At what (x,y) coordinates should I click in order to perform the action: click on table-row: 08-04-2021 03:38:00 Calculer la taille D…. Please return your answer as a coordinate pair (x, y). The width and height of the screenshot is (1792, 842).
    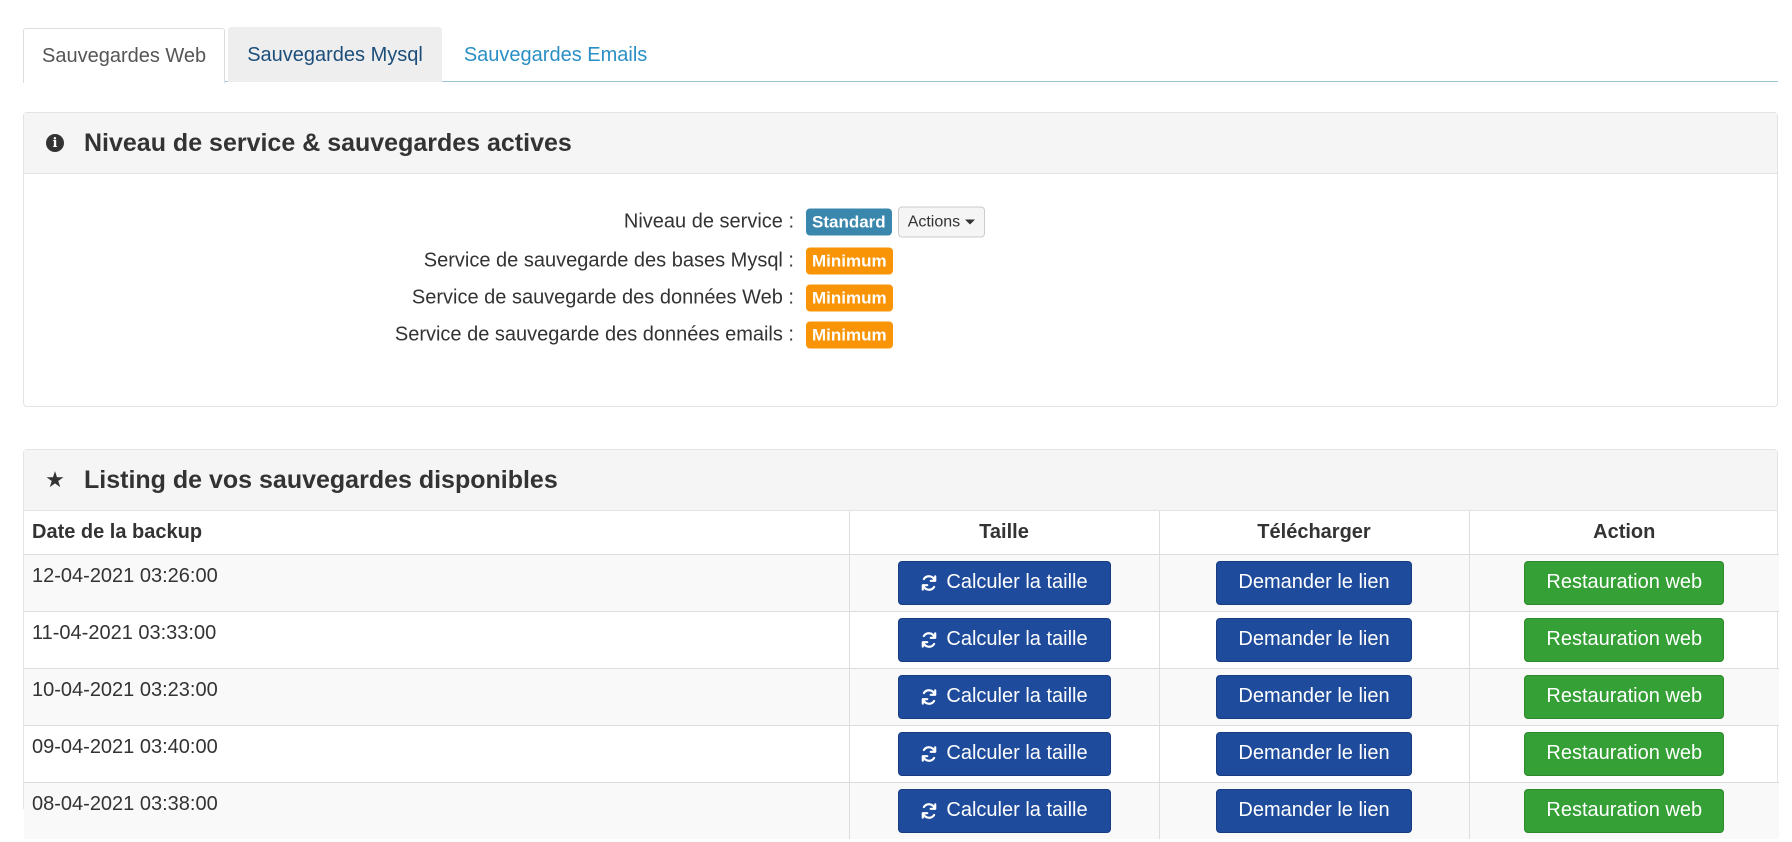
    Looking at the image, I should click on (901, 810).